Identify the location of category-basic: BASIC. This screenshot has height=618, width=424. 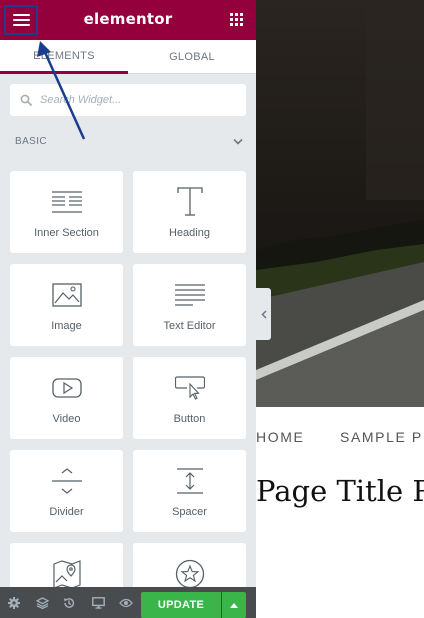
(129, 141).